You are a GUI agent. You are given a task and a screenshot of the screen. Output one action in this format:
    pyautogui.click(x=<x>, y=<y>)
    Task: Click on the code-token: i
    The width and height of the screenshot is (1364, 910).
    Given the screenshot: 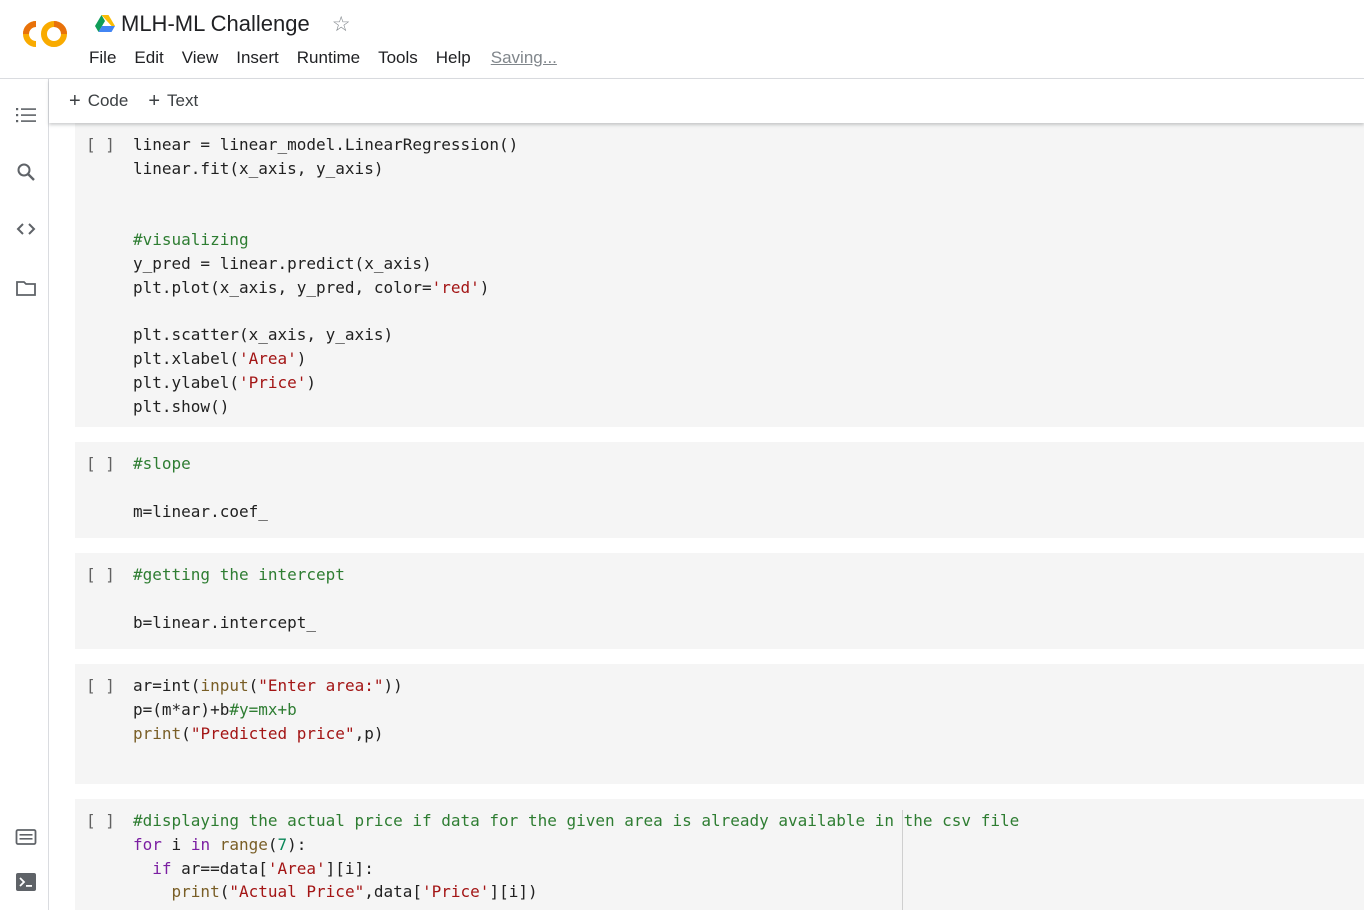 What is the action you would take?
    pyautogui.click(x=176, y=844)
    